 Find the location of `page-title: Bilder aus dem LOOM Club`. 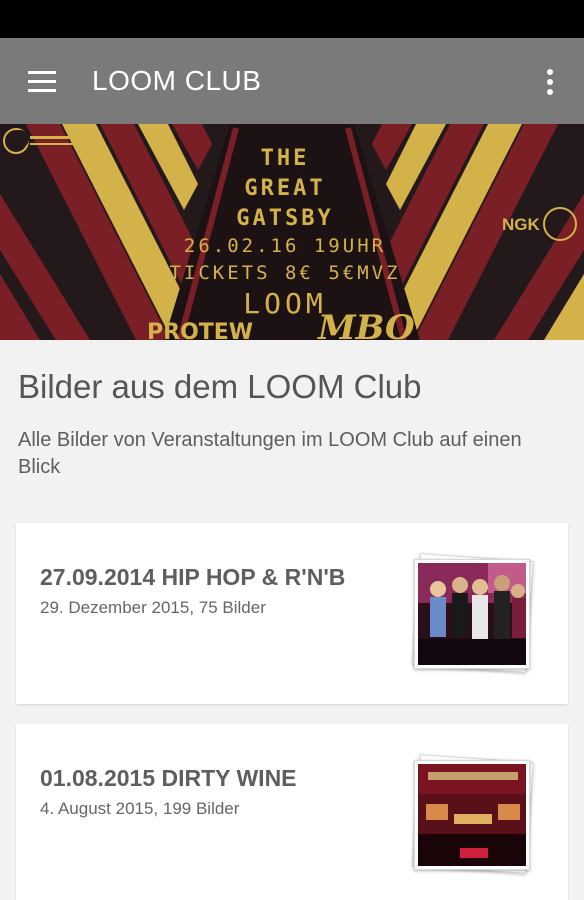

page-title: Bilder aus dem LOOM Club is located at coordinates (220, 386).